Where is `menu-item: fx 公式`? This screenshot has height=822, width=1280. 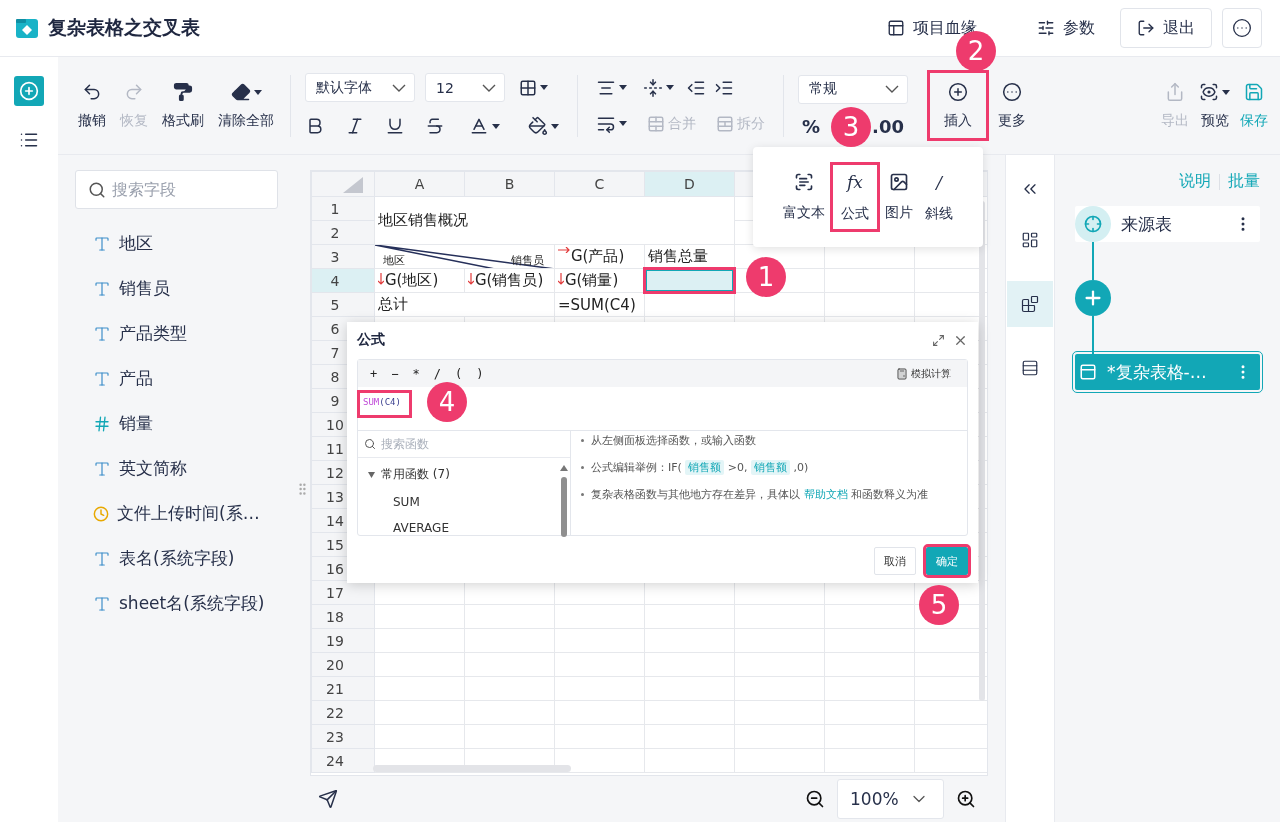 menu-item: fx 公式 is located at coordinates (855, 197).